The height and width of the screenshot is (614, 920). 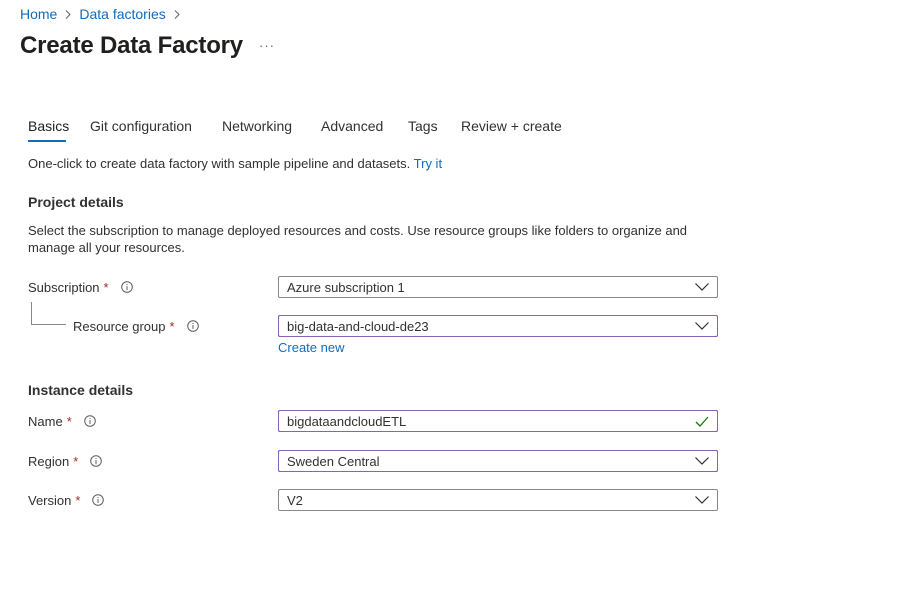 What do you see at coordinates (311, 347) in the screenshot?
I see `create-new-resource-group-link: Create new` at bounding box center [311, 347].